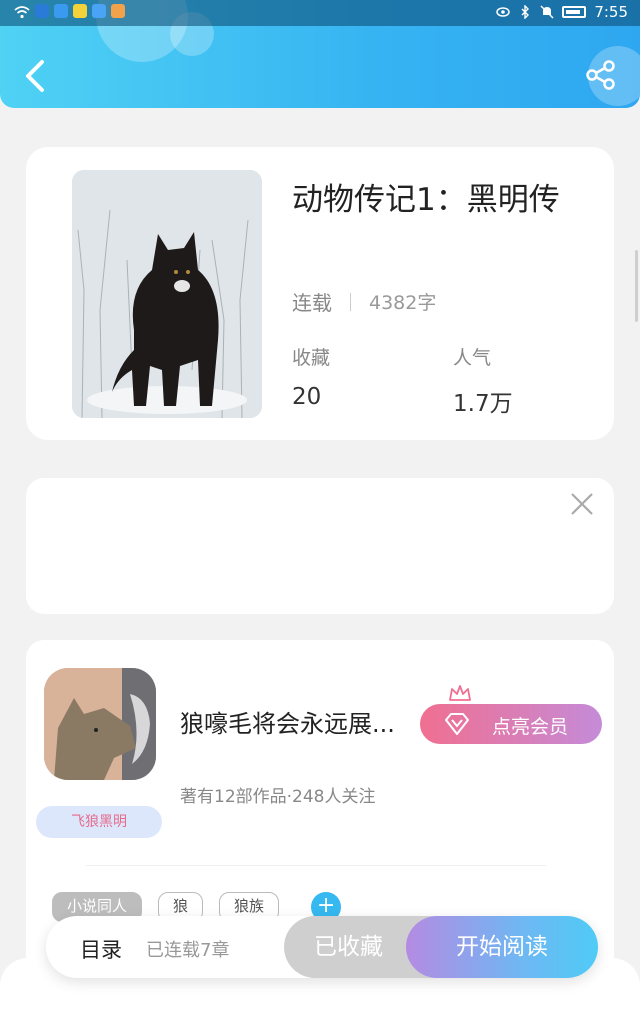 The image size is (640, 1024). I want to click on book-cover-image, so click(167, 294).